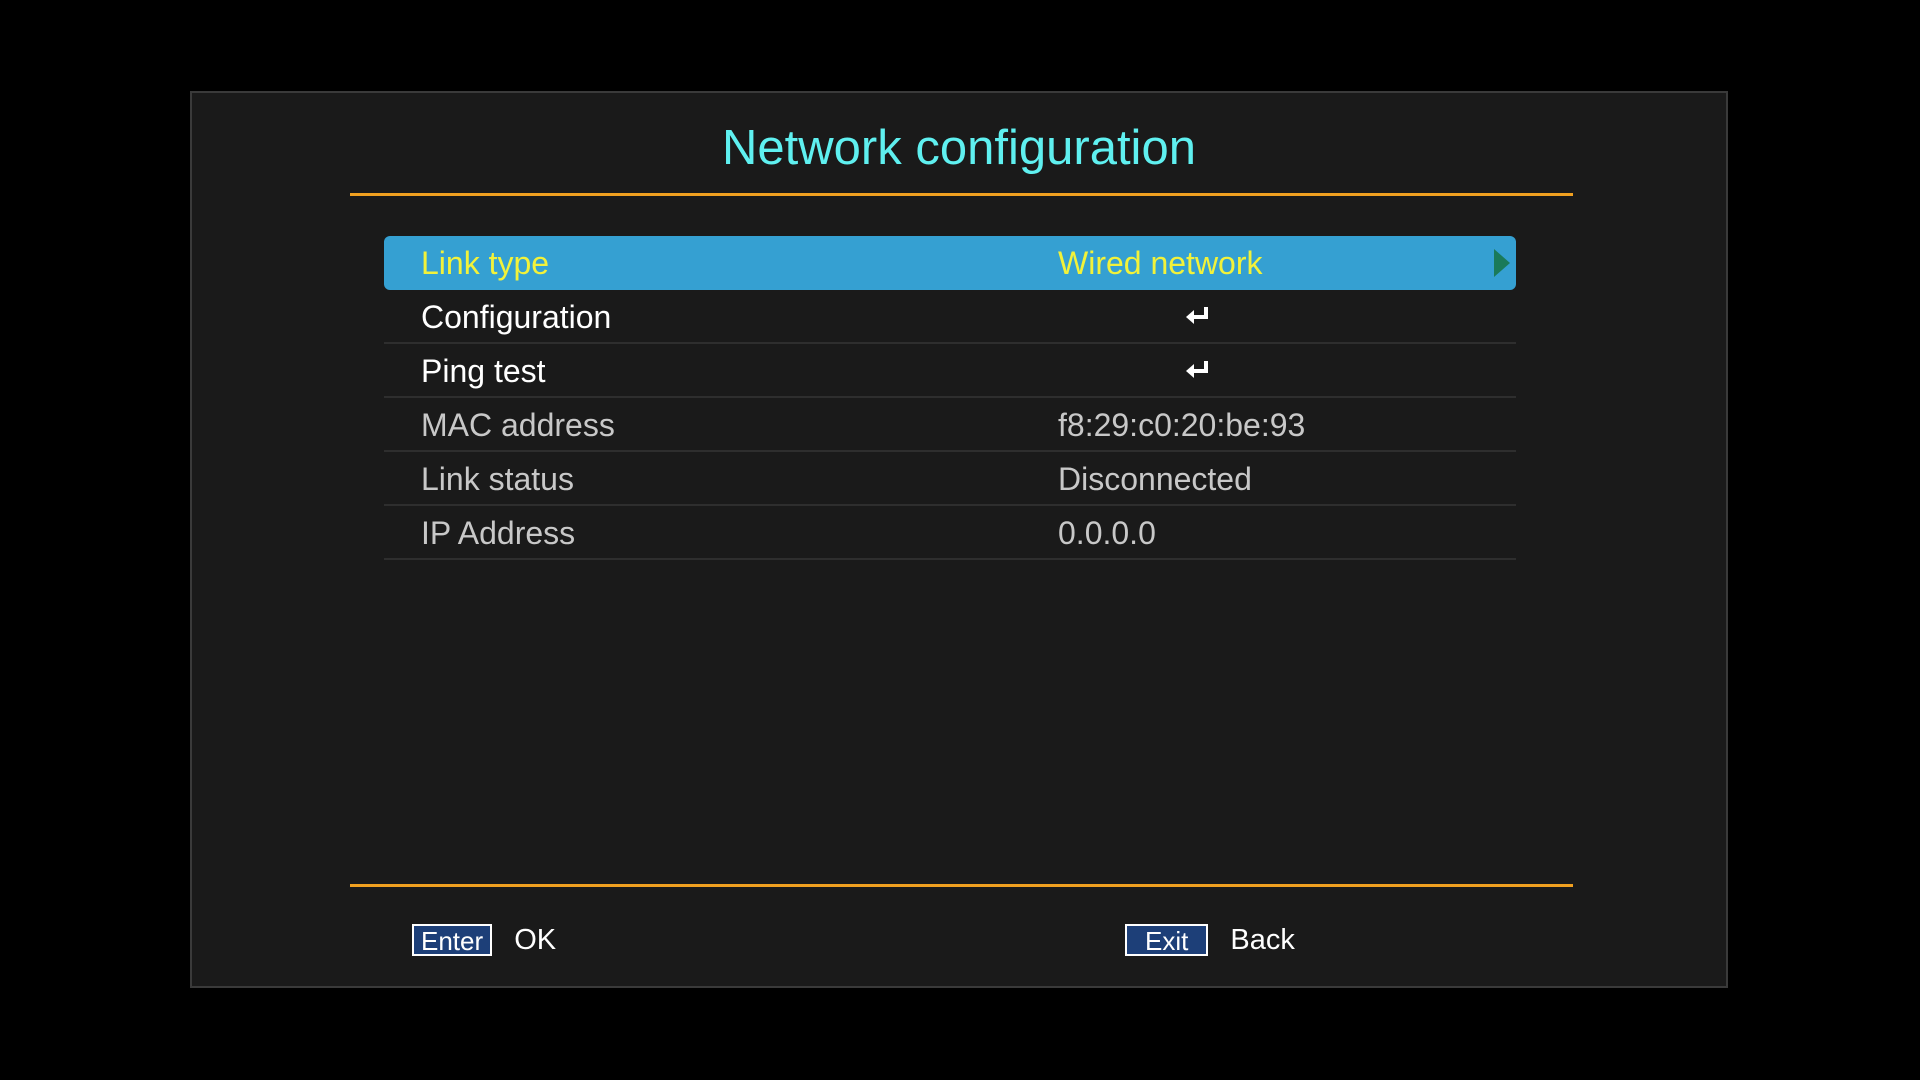  I want to click on menu-item-link-type: Link type Wired network, so click(950, 263).